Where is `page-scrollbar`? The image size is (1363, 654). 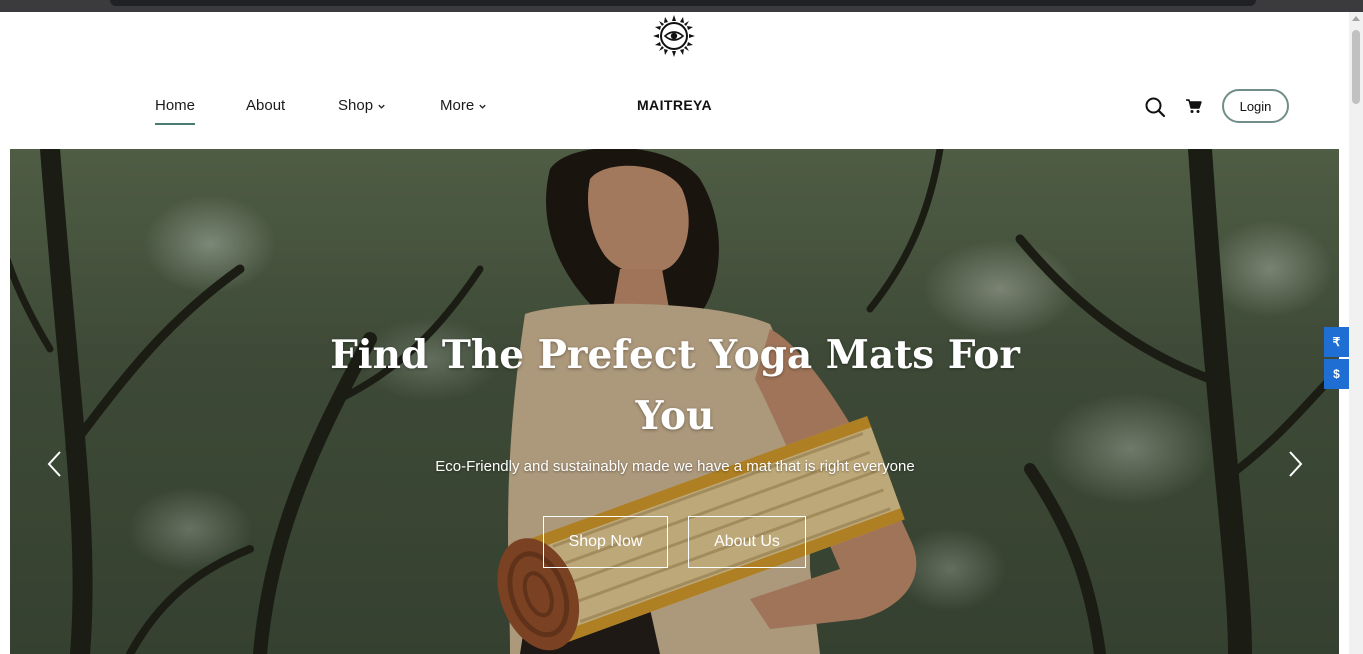 page-scrollbar is located at coordinates (1356, 333).